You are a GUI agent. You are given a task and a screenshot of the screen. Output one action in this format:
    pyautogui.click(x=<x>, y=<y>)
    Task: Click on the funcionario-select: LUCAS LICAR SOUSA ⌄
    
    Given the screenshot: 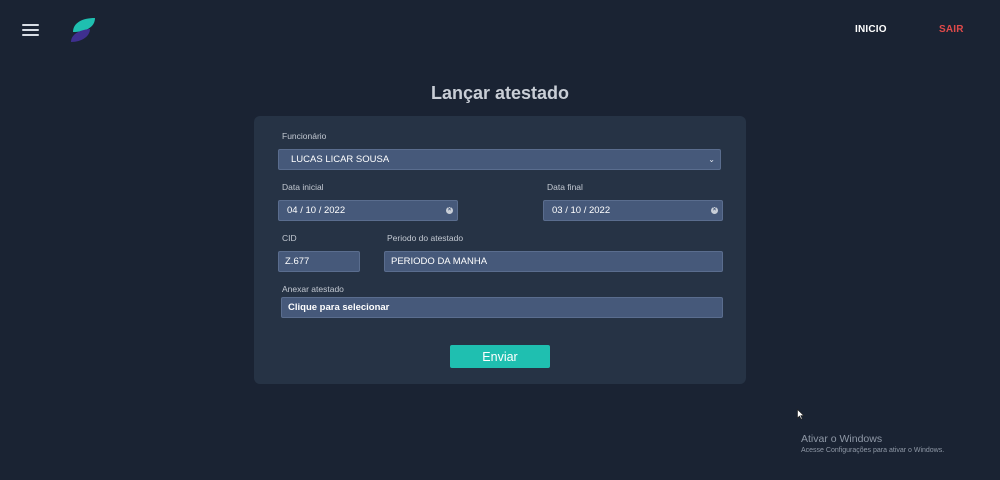 What is the action you would take?
    pyautogui.click(x=499, y=159)
    